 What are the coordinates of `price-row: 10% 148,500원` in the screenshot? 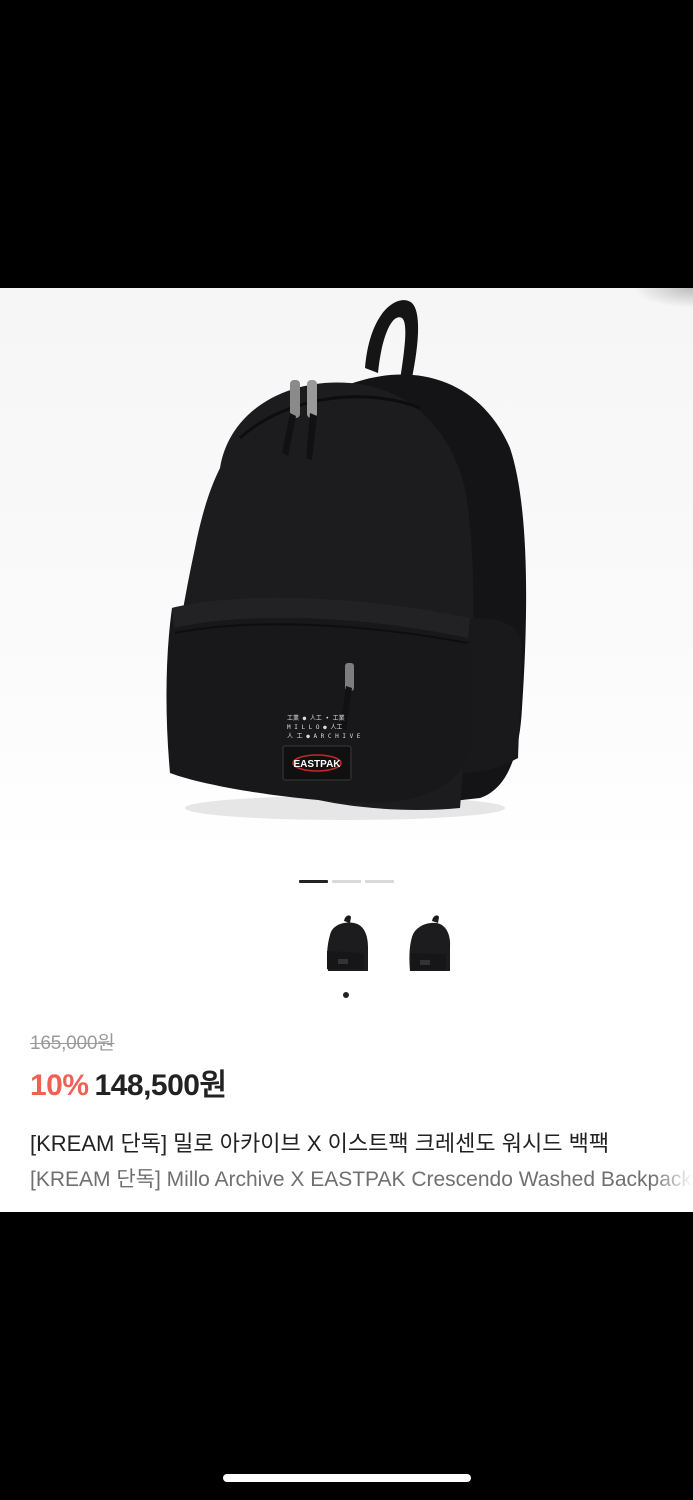 It's located at (129, 1081).